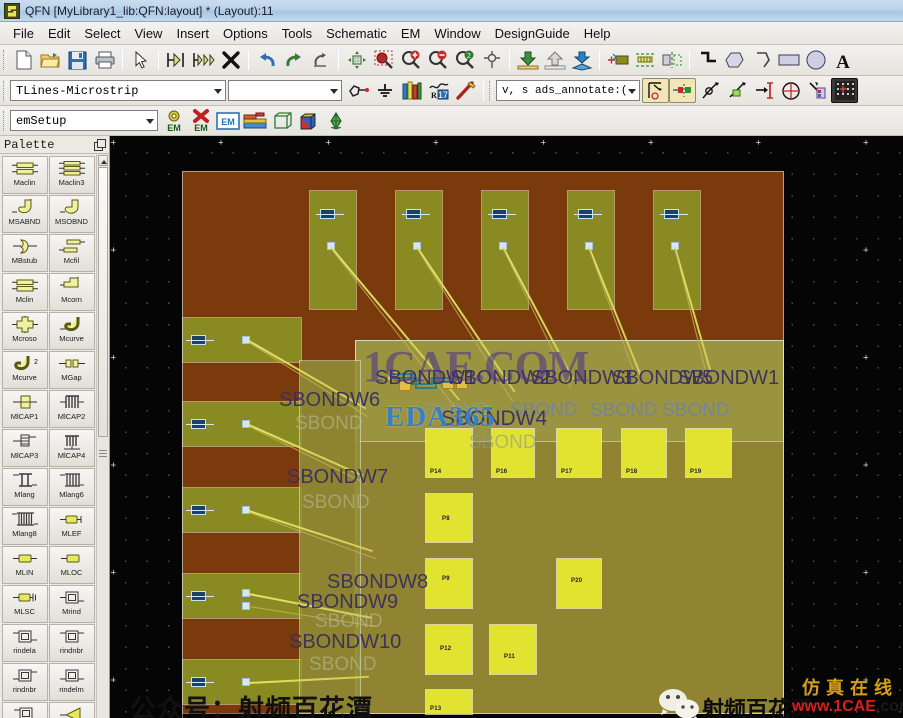  Describe the element at coordinates (23, 60) in the screenshot. I see `new-icon` at that location.